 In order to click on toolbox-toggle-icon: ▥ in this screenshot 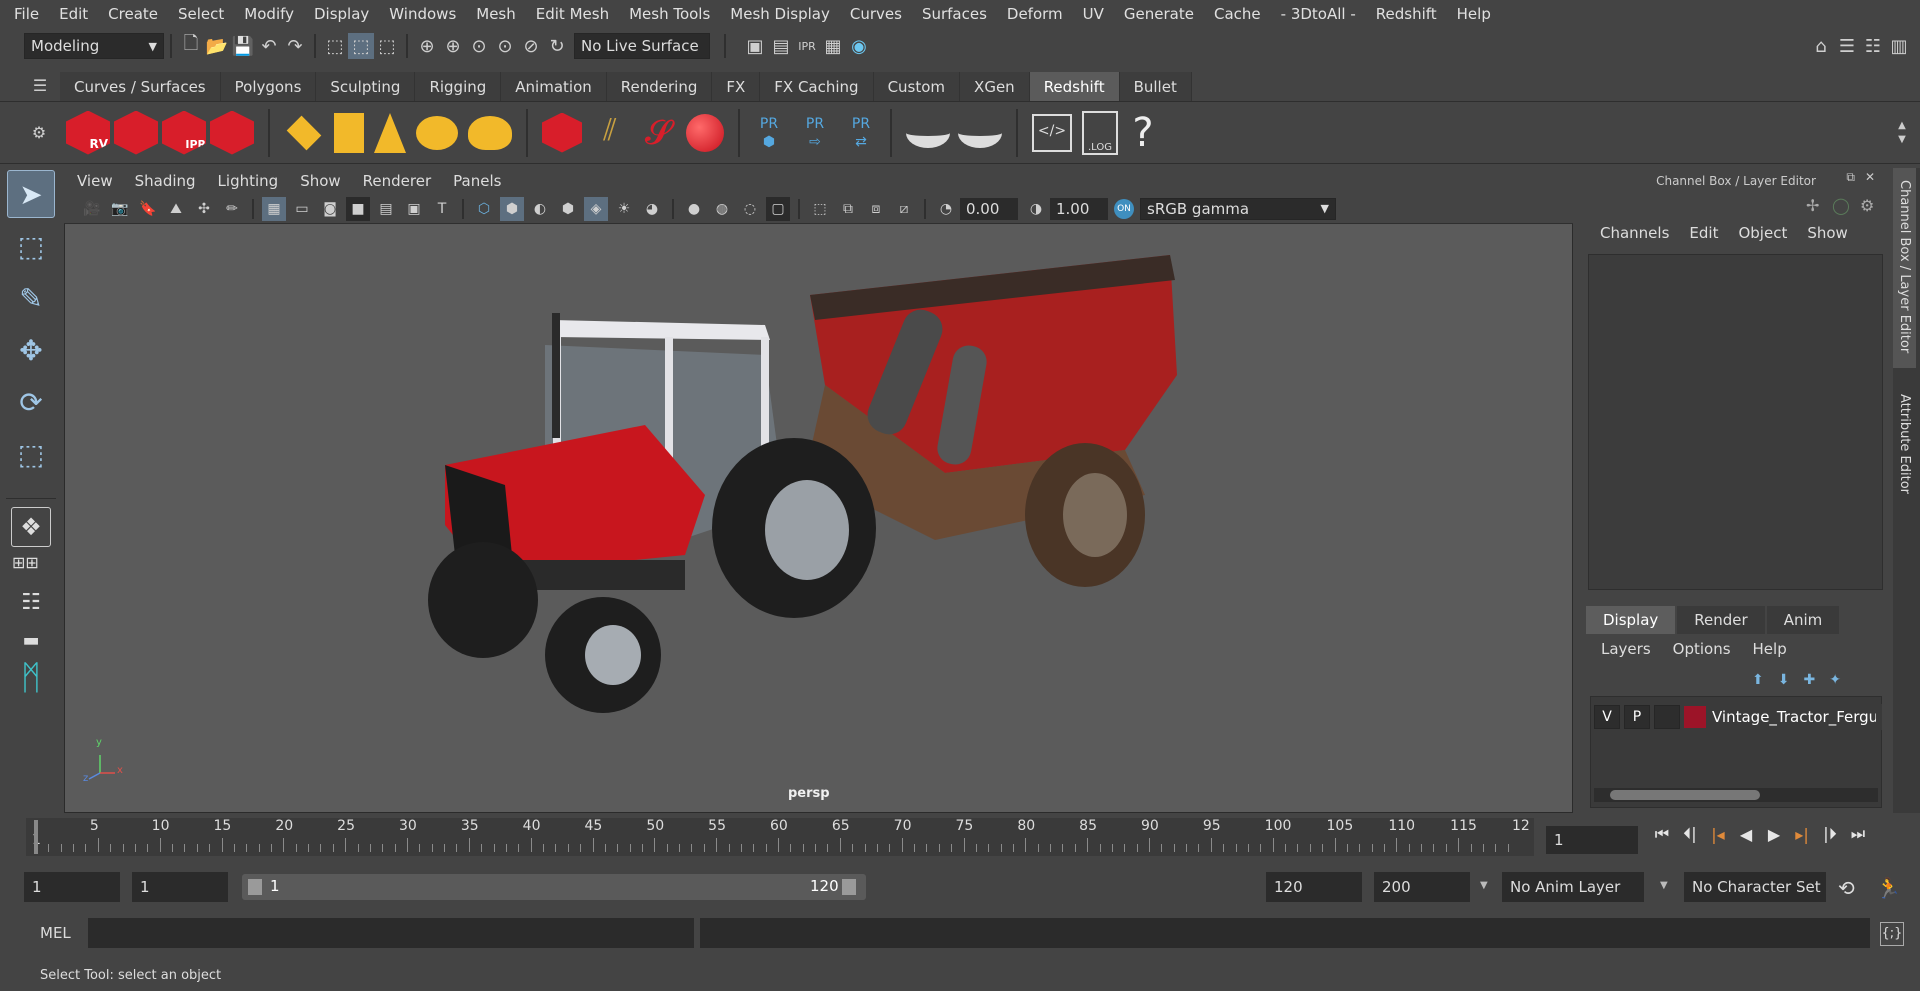, I will do `click(1899, 46)`.